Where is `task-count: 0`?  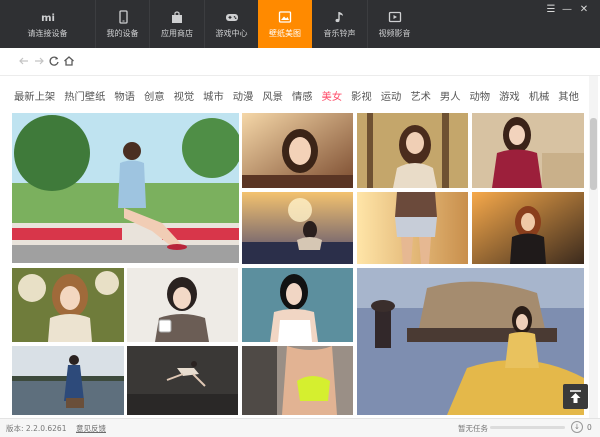 task-count: 0 is located at coordinates (589, 427).